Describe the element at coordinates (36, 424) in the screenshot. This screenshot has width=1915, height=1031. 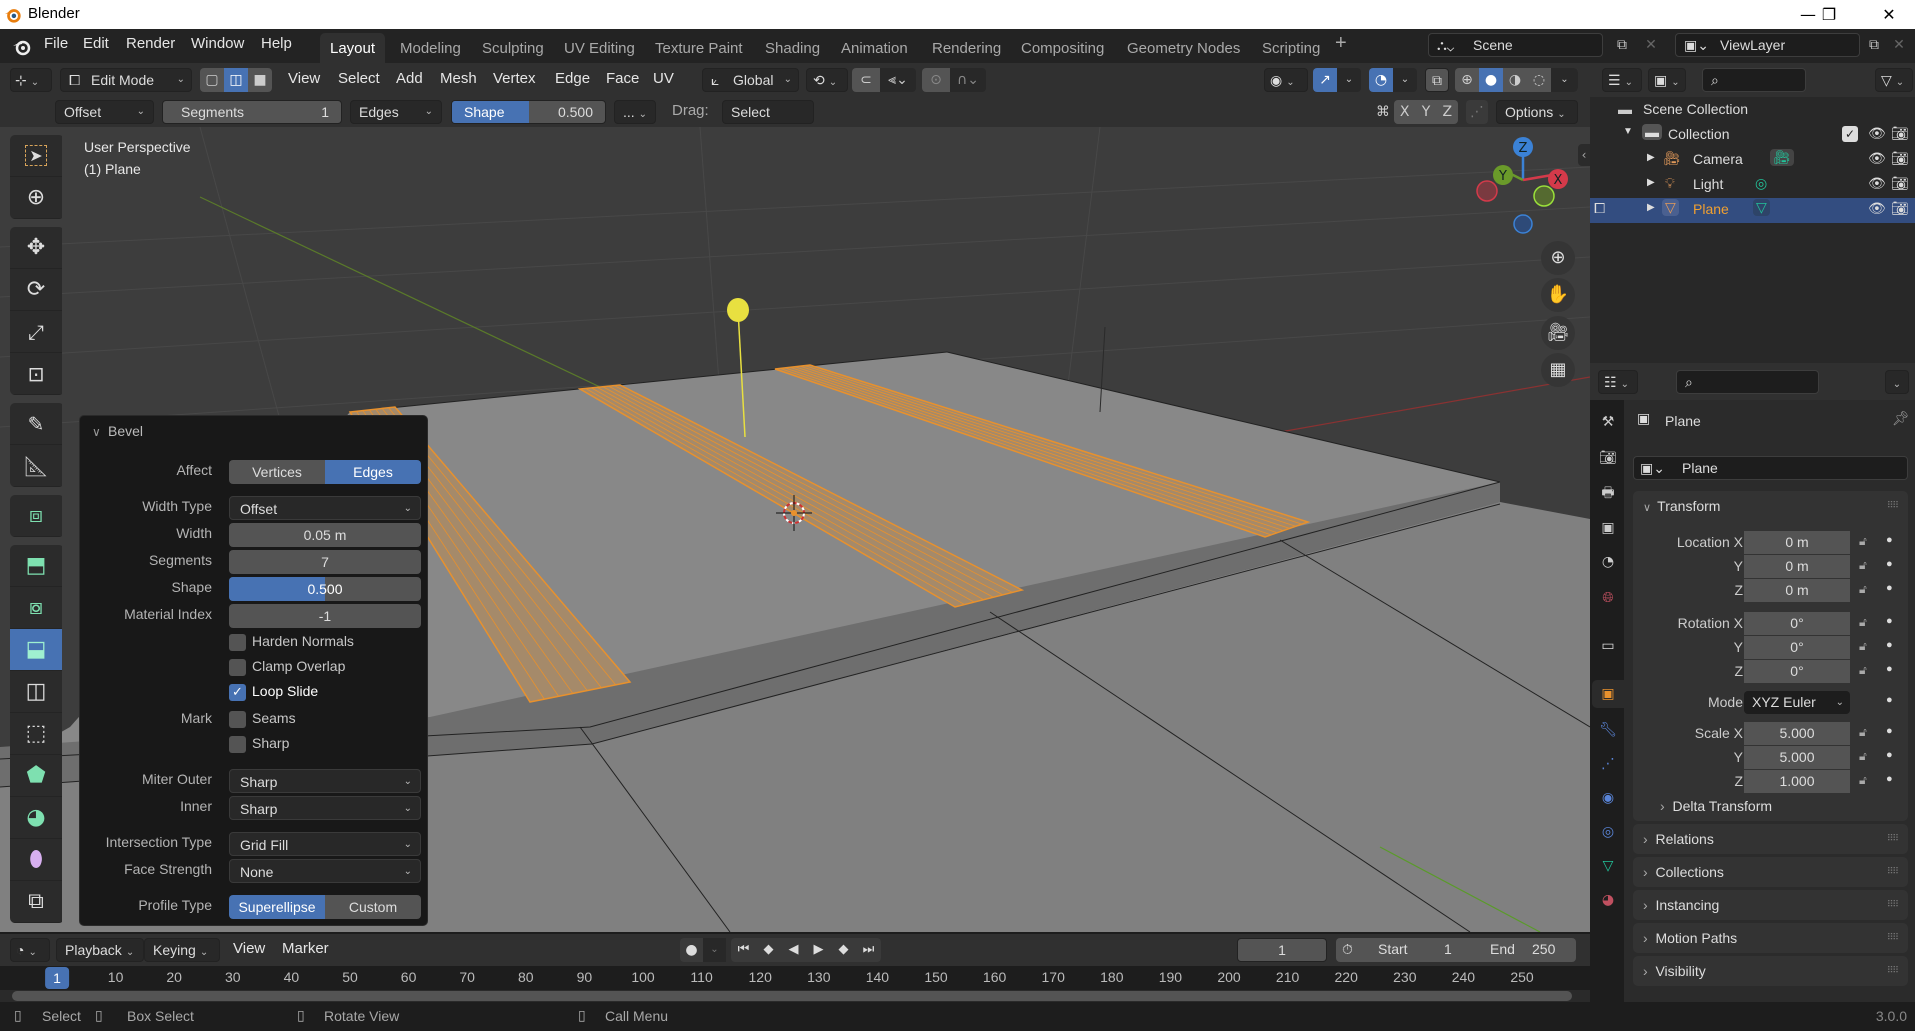
I see `tool-annotate: ✎` at that location.